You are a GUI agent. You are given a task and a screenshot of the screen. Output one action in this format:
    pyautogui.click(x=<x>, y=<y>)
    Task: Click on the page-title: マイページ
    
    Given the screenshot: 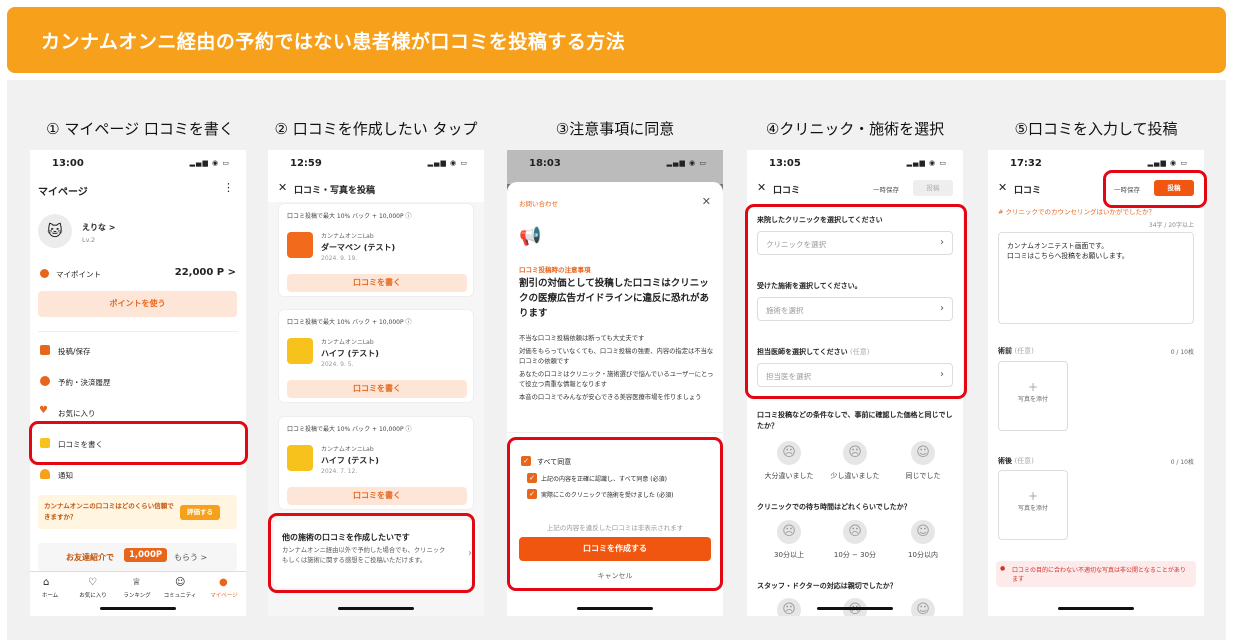 What is the action you would take?
    pyautogui.click(x=63, y=192)
    